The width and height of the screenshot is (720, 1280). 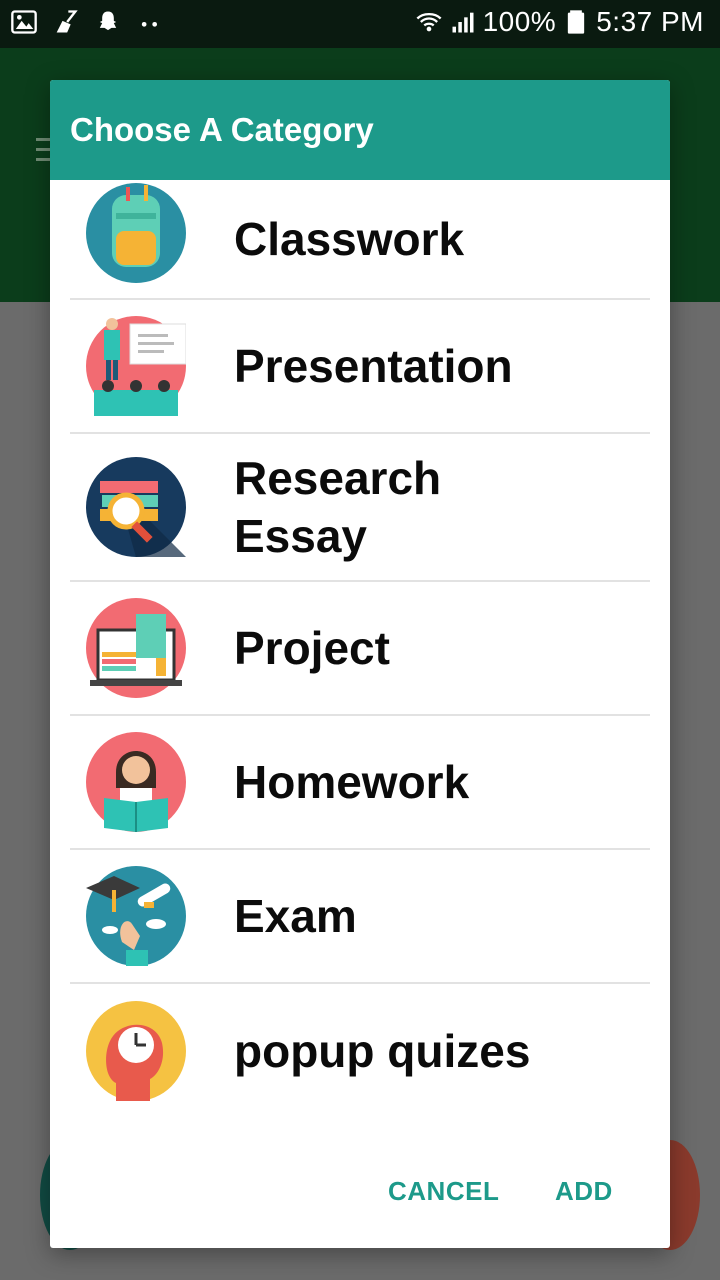 What do you see at coordinates (463, 22) in the screenshot?
I see `signal-icon` at bounding box center [463, 22].